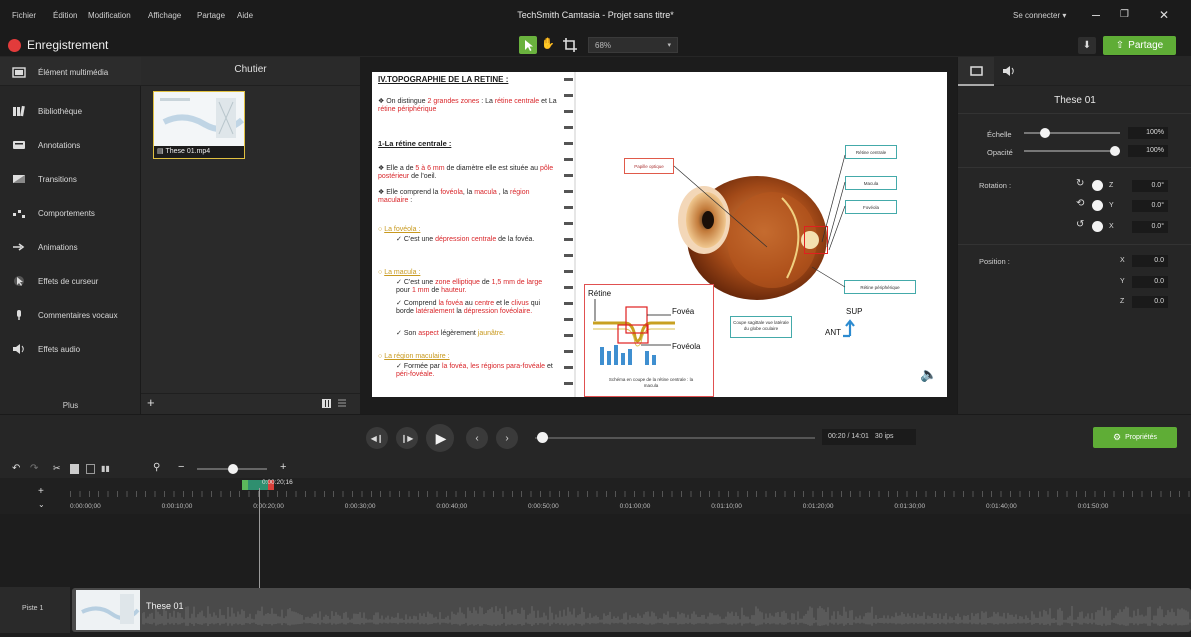 Image resolution: width=1191 pixels, height=637 pixels. What do you see at coordinates (1093, 506) in the screenshot?
I see `ruler-tick-label: 0:01:50;00` at bounding box center [1093, 506].